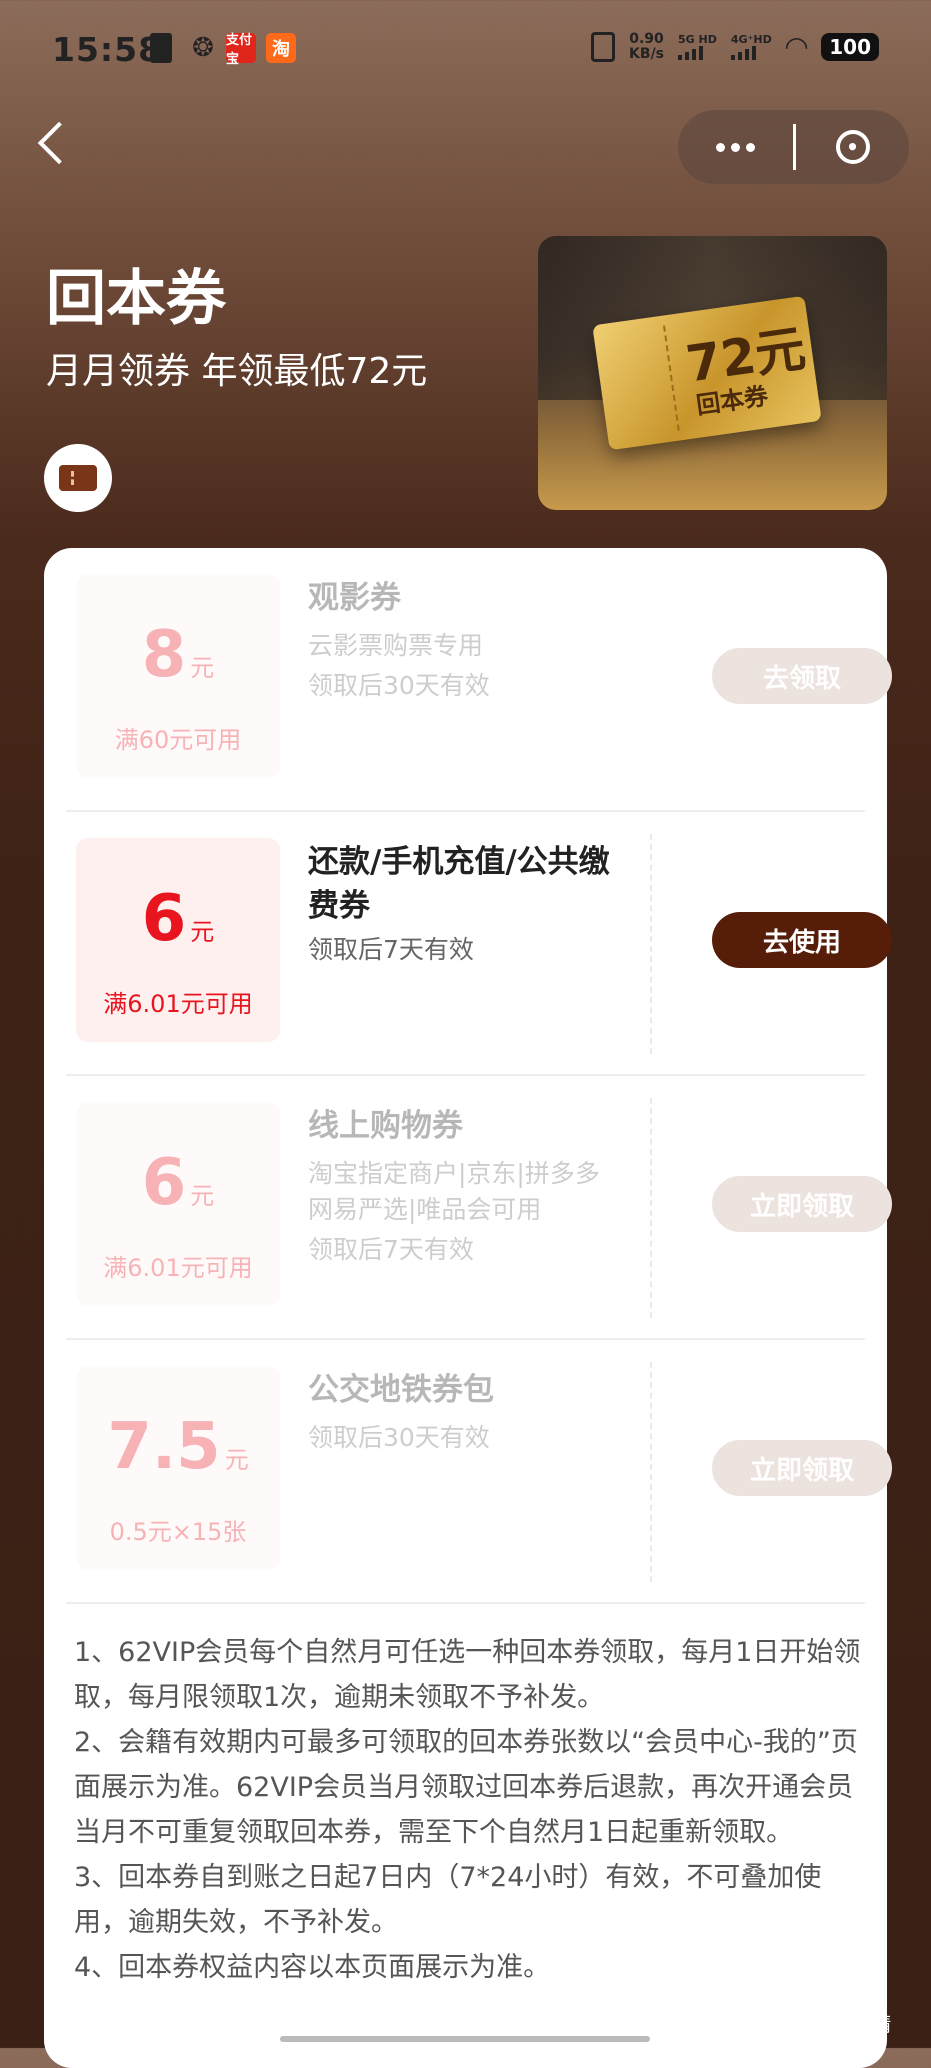 This screenshot has width=931, height=2068. Describe the element at coordinates (178, 740) in the screenshot. I see `coupon-condition: 满60元可用` at that location.